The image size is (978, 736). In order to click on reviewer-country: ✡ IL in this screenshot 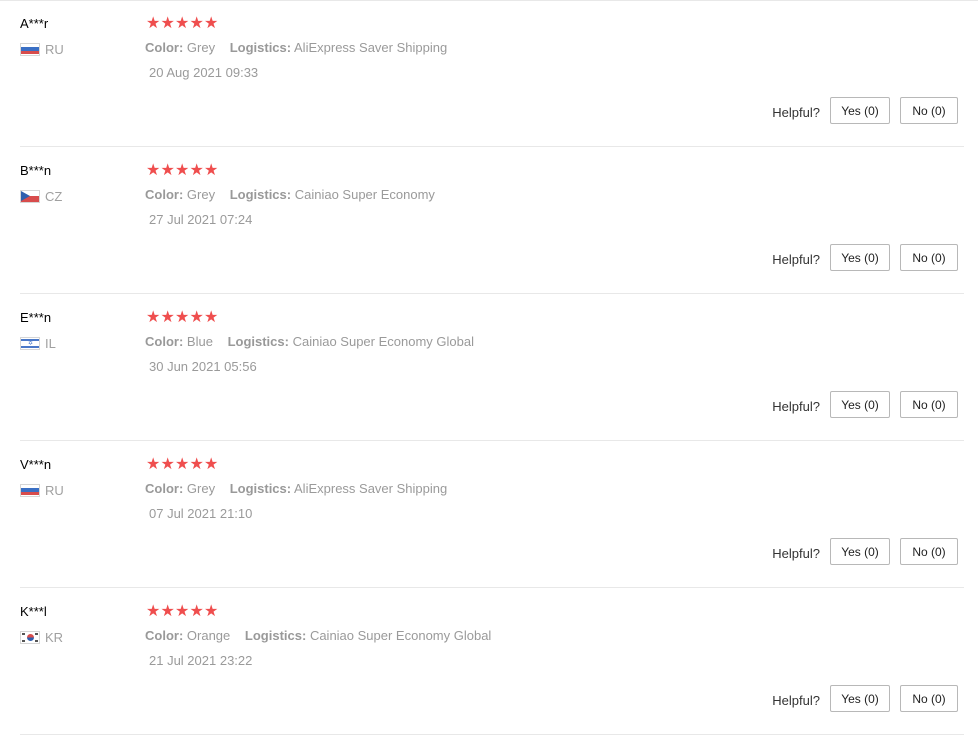, I will do `click(38, 343)`.